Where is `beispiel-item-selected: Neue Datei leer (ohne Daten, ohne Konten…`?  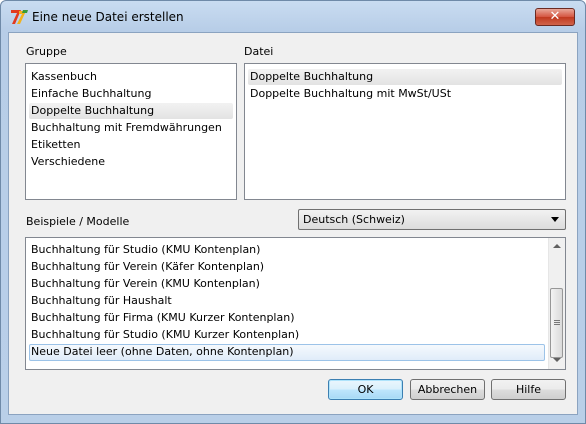
beispiel-item-selected: Neue Datei leer (ohne Daten, ohne Konten… is located at coordinates (287, 352).